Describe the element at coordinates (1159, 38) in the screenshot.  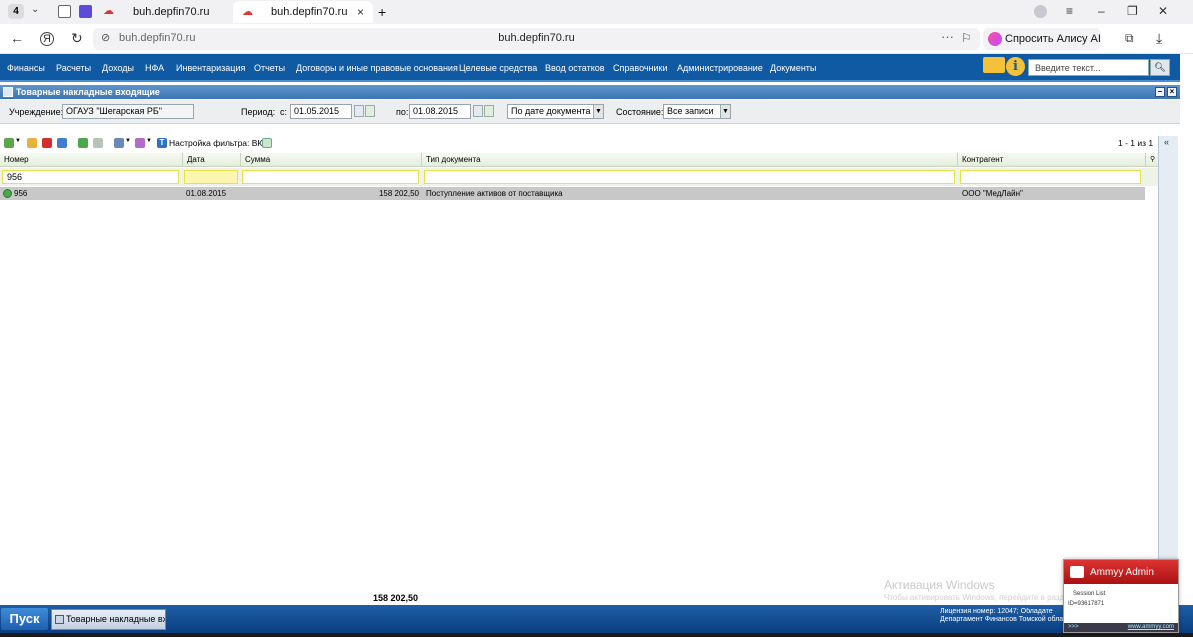
I see `download-icon: ⤓` at that location.